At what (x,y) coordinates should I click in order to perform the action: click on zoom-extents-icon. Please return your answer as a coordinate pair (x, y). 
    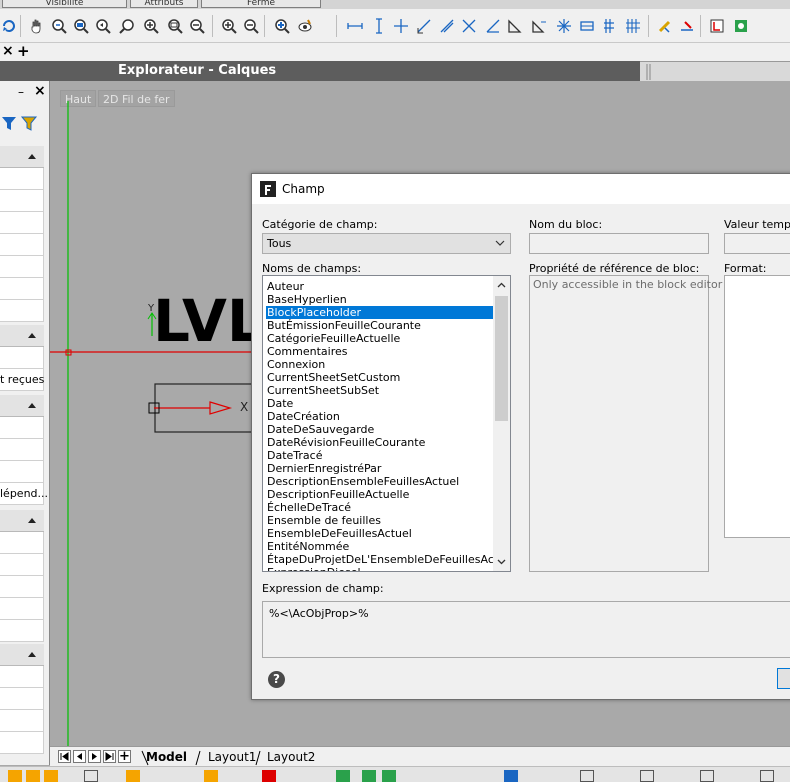
    Looking at the image, I should click on (197, 26).